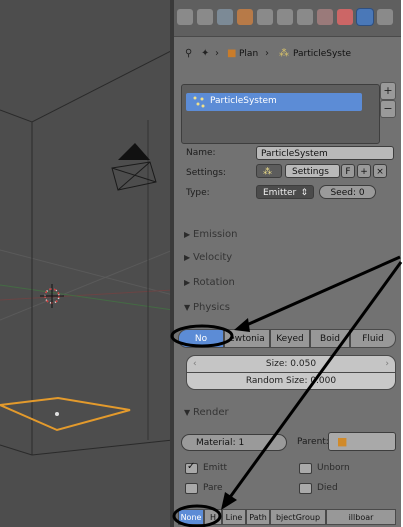  I want to click on chevron-left-icon: ‹, so click(195, 364).